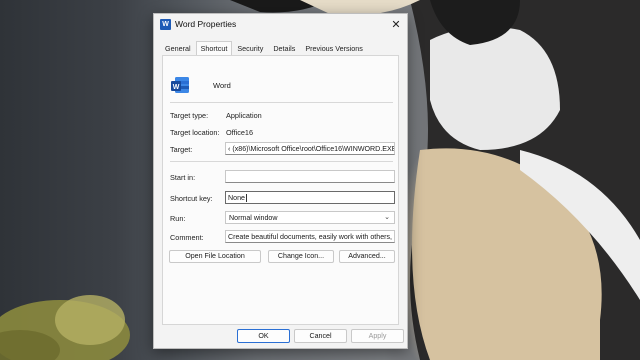  I want to click on title-bar: W Word Properties ✕, so click(280, 25).